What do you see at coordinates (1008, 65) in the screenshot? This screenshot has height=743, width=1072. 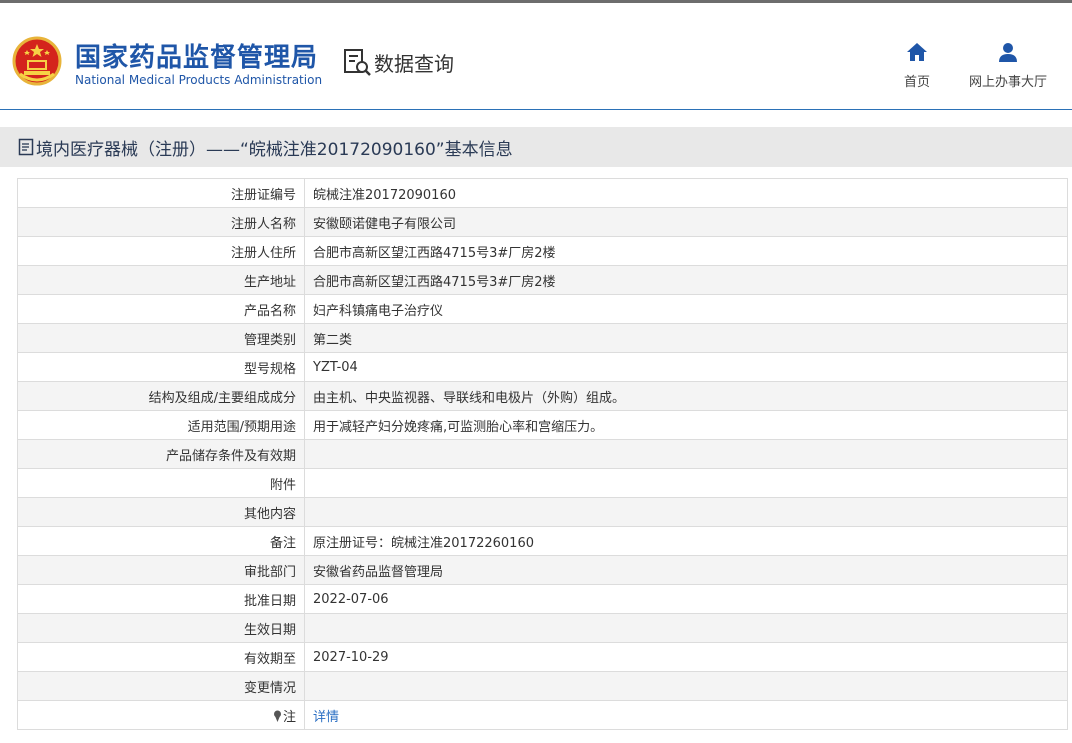 I see `nav-online-hall: 网上办事大厅` at bounding box center [1008, 65].